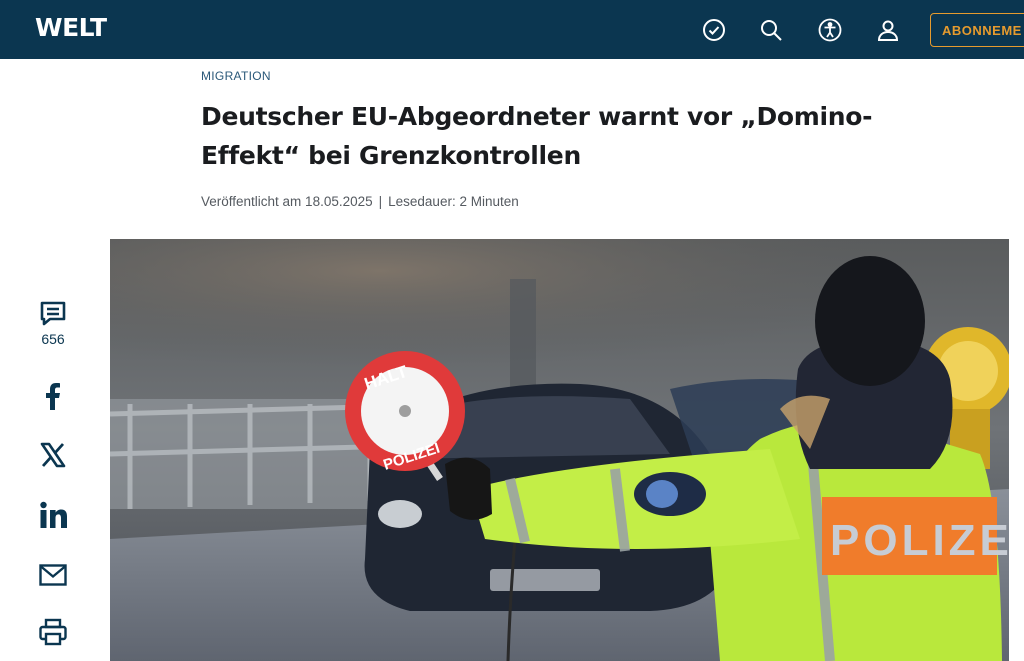  I want to click on x-icon, so click(53, 455).